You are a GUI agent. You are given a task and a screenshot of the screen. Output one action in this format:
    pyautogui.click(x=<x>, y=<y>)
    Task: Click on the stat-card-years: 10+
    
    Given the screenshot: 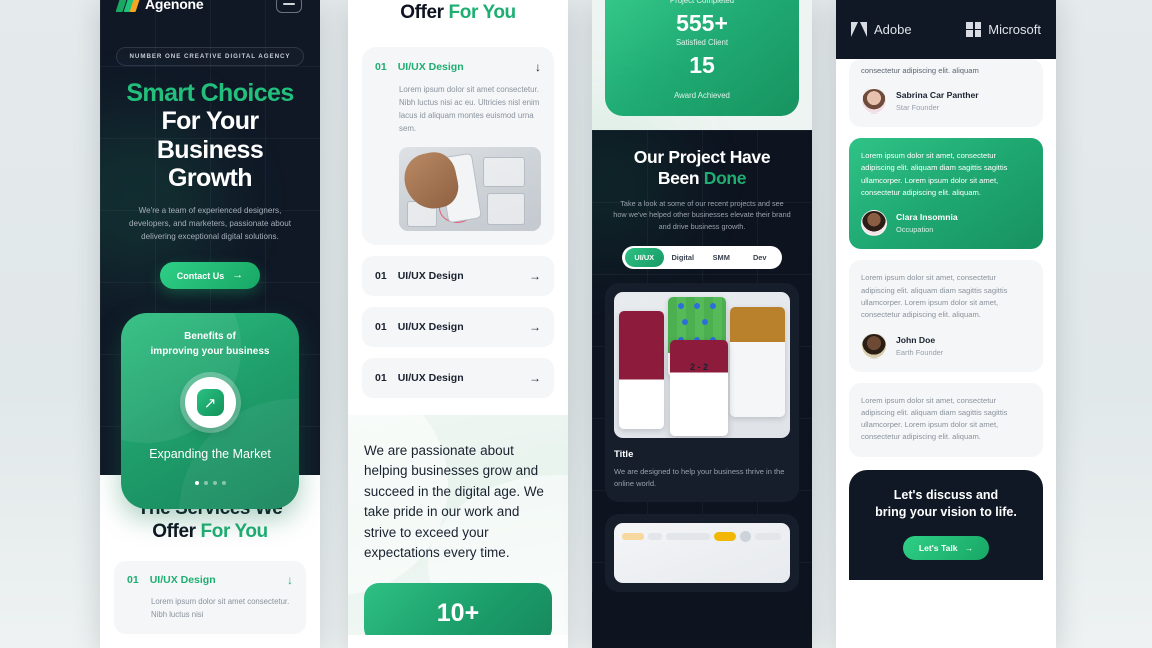 What is the action you would take?
    pyautogui.click(x=458, y=608)
    